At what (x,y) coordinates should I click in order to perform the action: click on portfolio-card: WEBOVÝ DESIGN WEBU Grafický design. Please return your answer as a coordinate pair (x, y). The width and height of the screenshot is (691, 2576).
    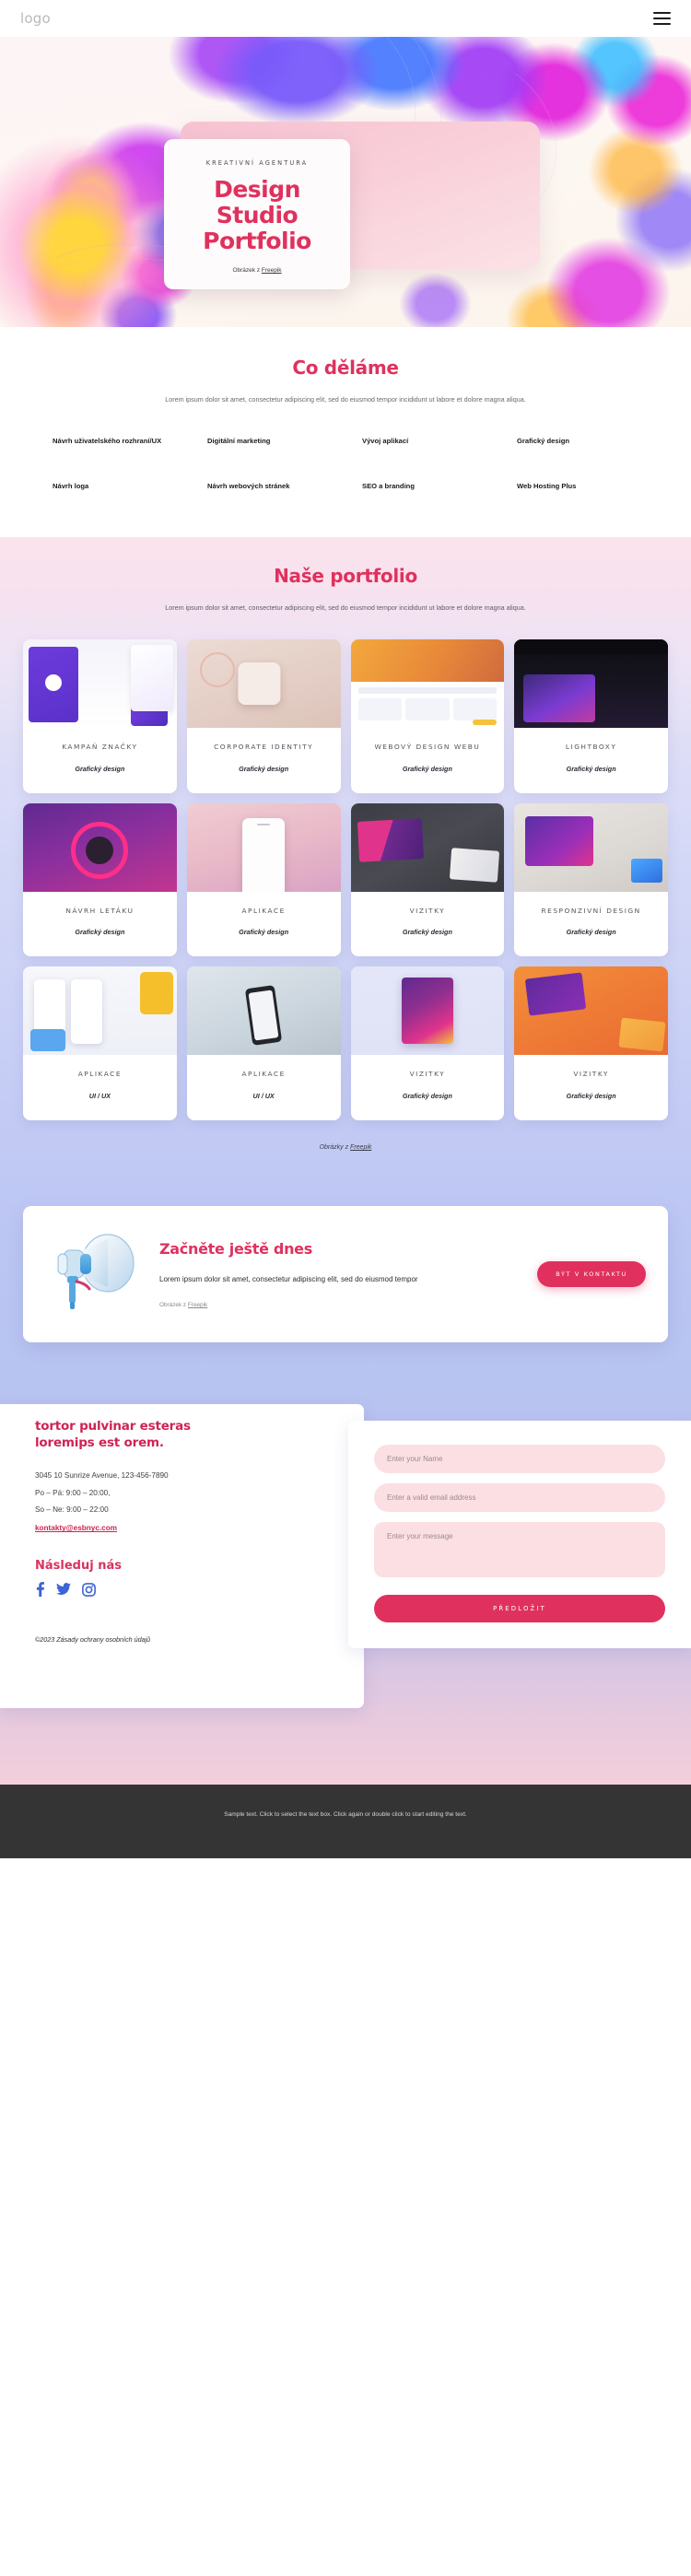
    Looking at the image, I should click on (427, 715).